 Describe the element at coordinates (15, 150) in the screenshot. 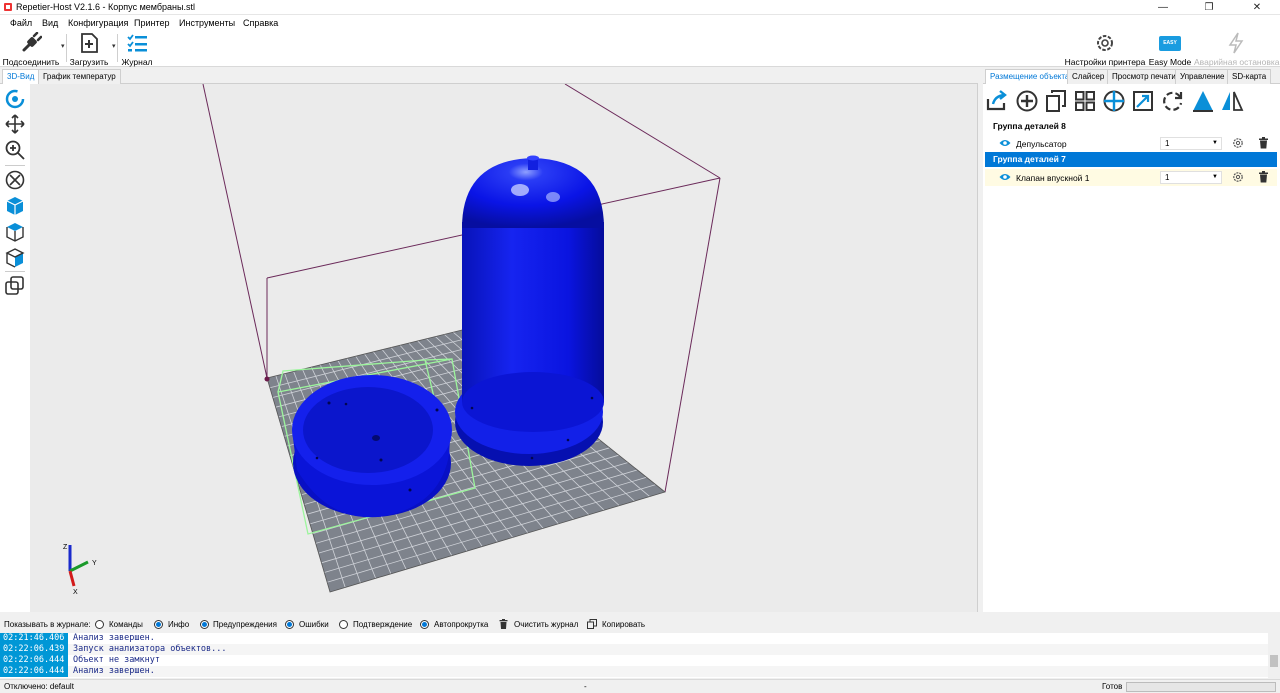

I see `zoom-view-icon` at that location.